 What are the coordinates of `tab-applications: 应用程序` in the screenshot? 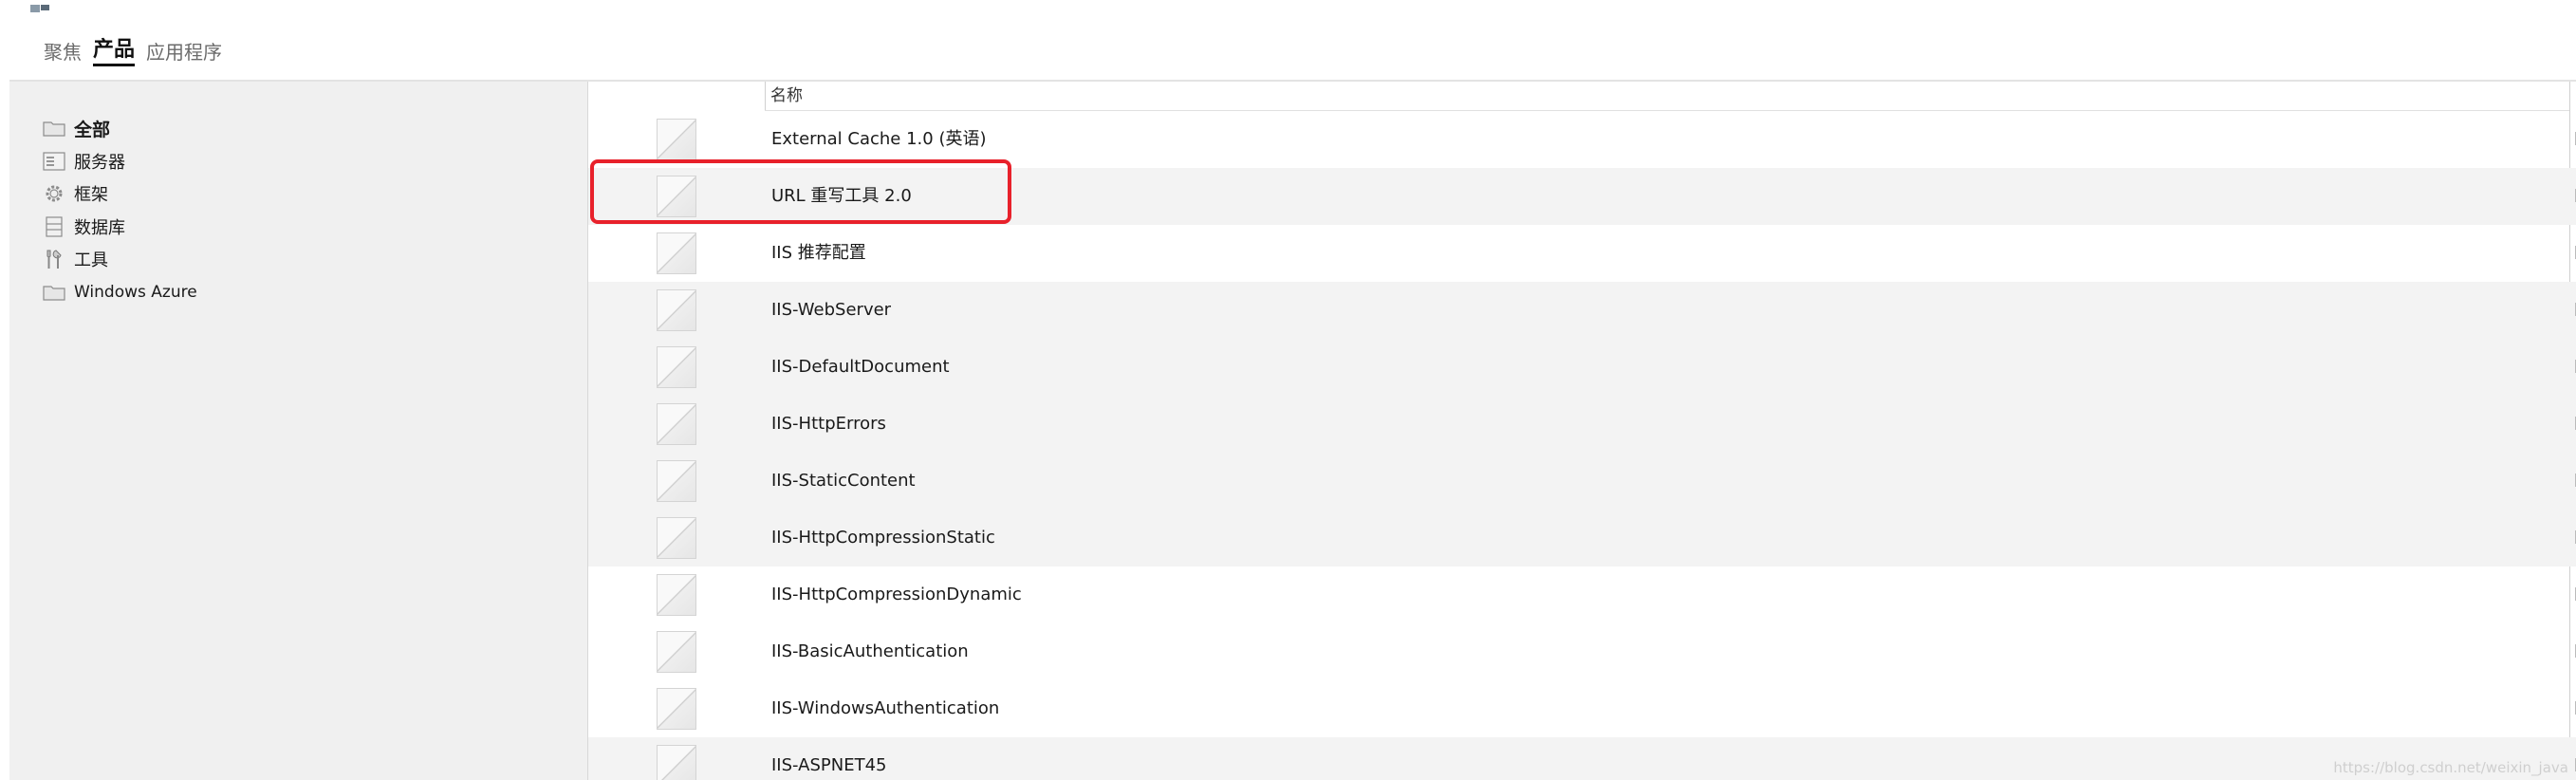 It's located at (184, 52).